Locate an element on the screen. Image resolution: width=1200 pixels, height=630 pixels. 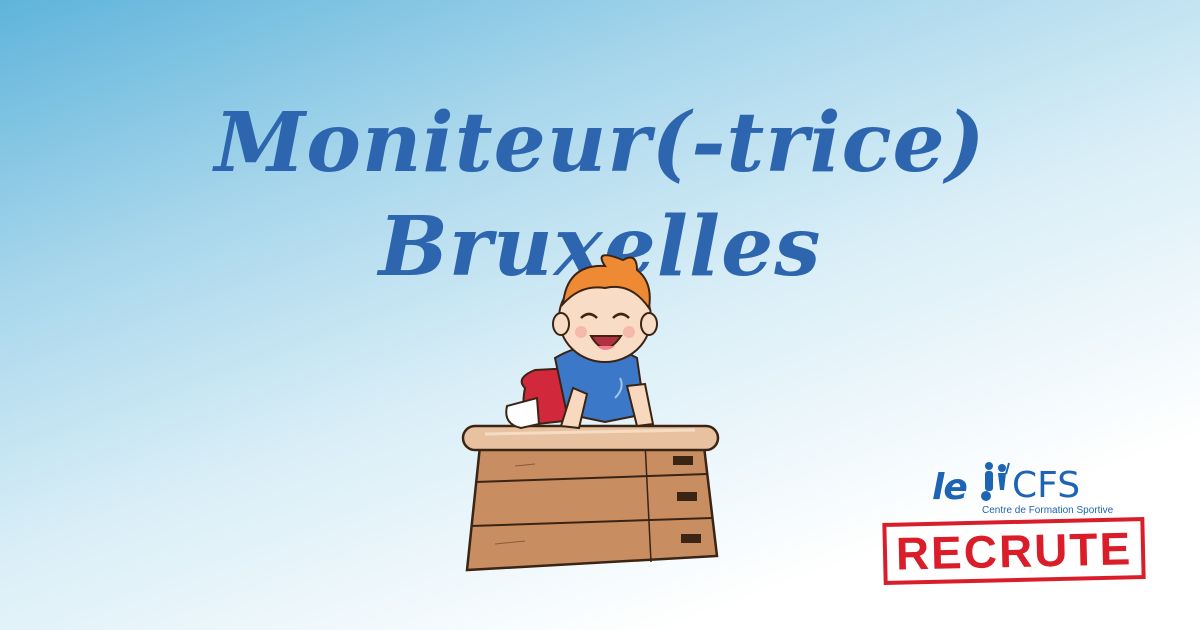
child-figure is located at coordinates (581, 342).